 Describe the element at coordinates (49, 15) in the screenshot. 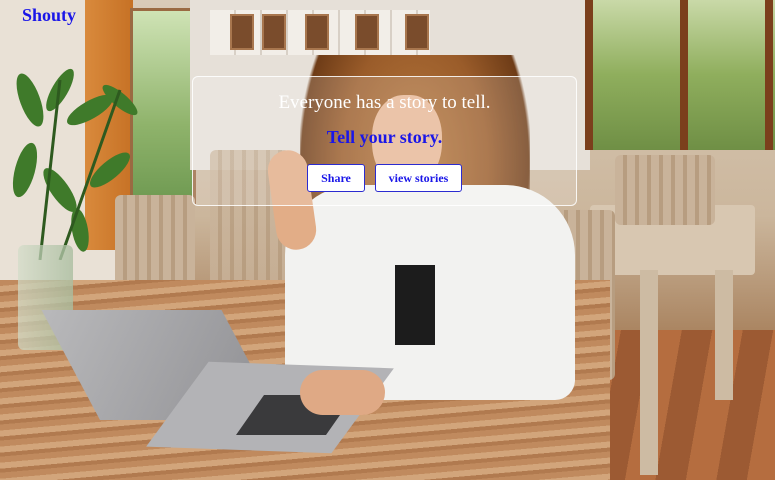

I see `brand-logo: Shouty` at that location.